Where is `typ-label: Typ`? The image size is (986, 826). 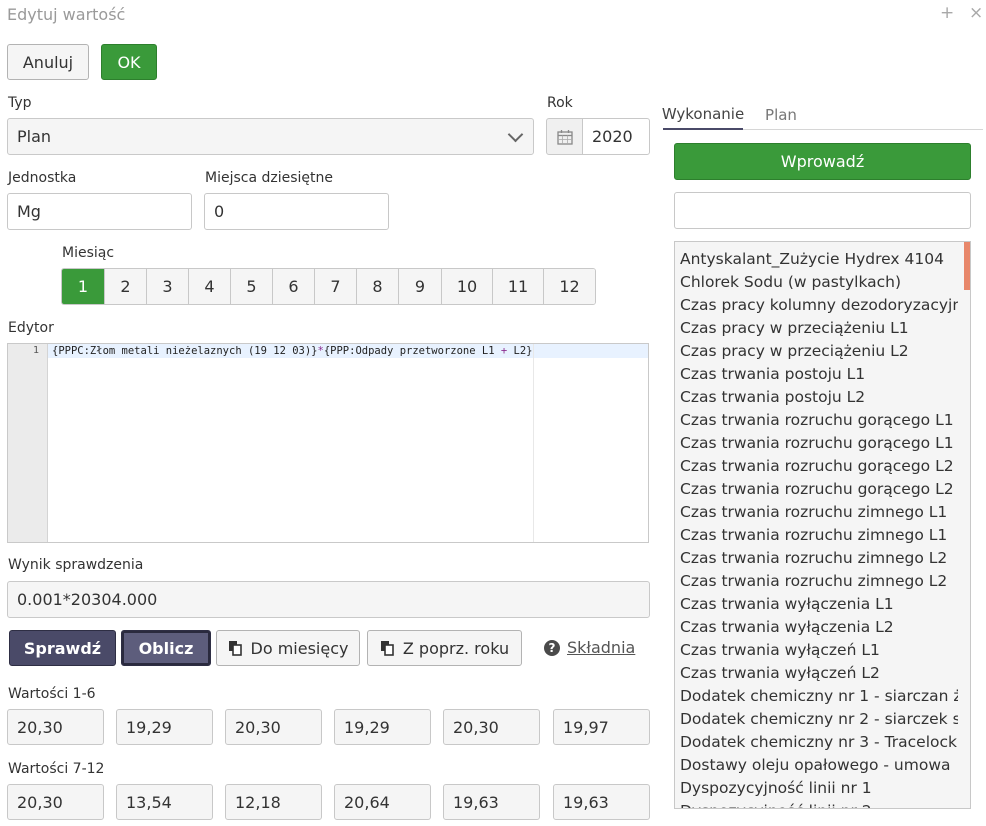
typ-label: Typ is located at coordinates (20, 103).